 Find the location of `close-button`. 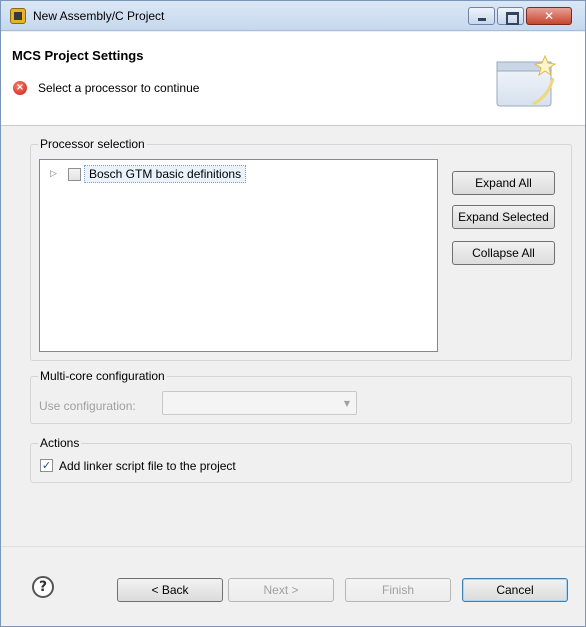

close-button is located at coordinates (549, 16).